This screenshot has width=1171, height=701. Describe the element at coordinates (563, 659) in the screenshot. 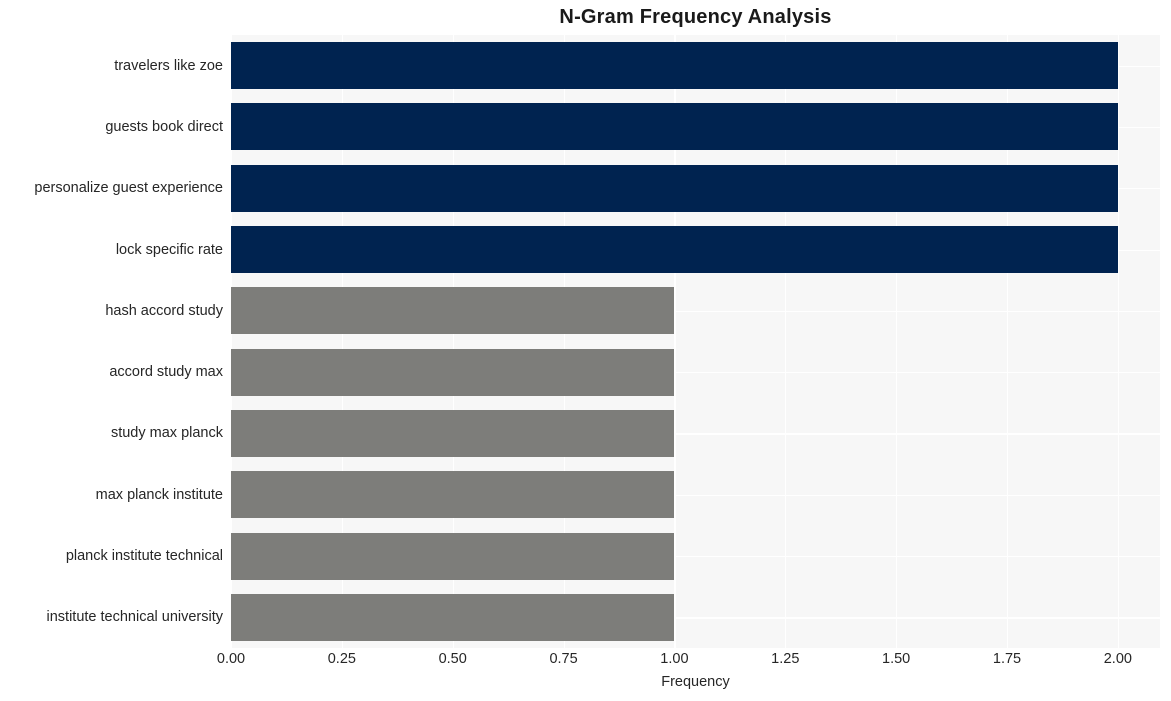

I see `x-tick-label: 0.75` at that location.